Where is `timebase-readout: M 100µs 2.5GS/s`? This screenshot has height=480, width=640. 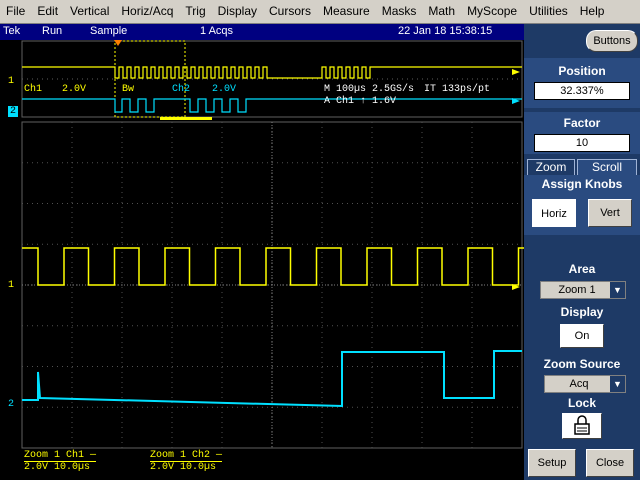 timebase-readout: M 100µs 2.5GS/s is located at coordinates (369, 89).